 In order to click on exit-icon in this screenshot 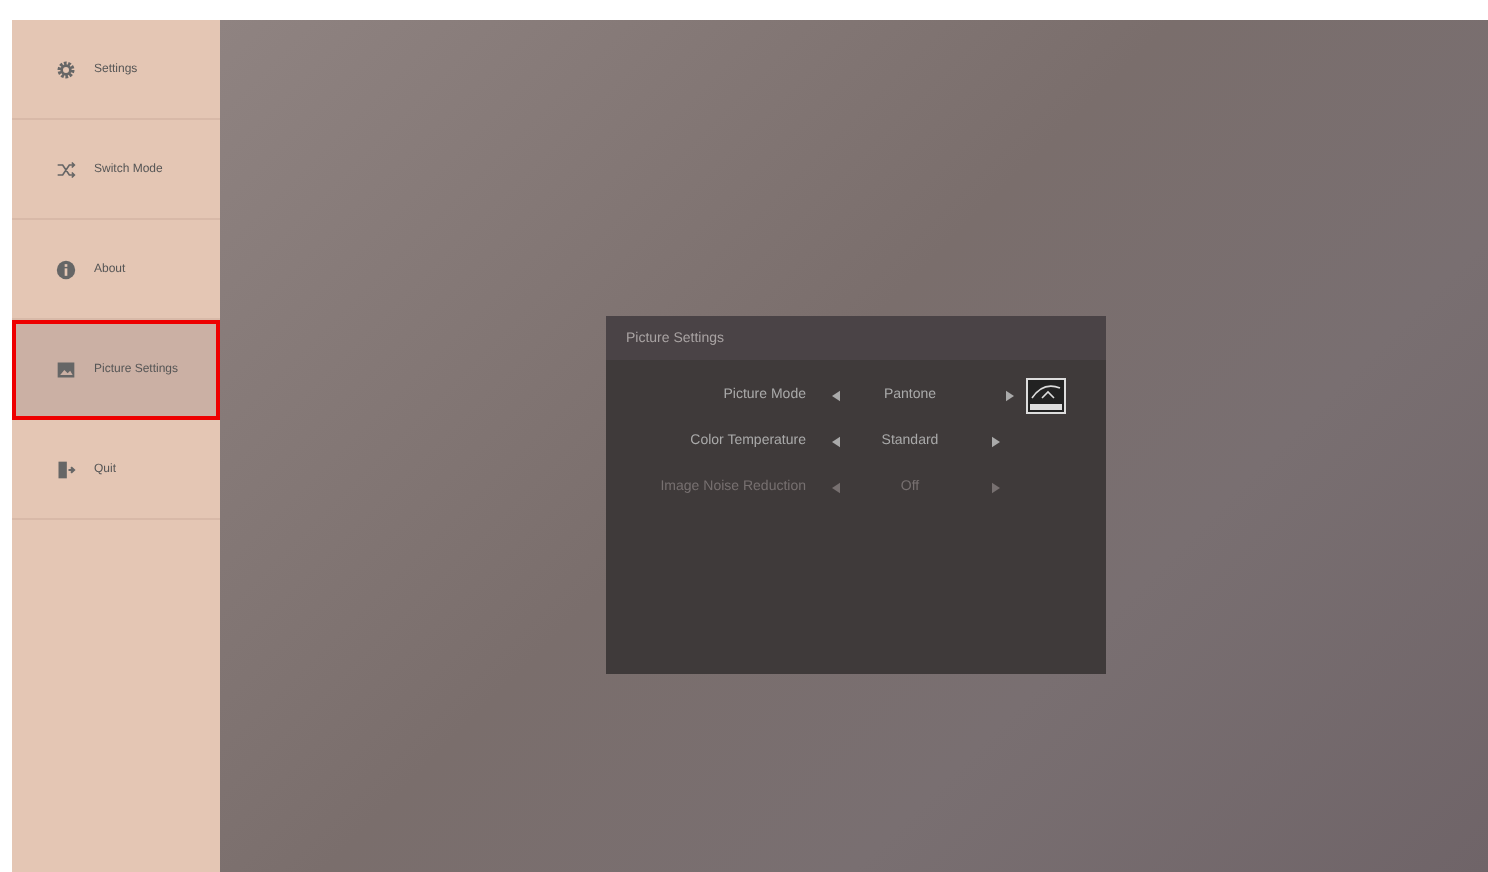, I will do `click(66, 469)`.